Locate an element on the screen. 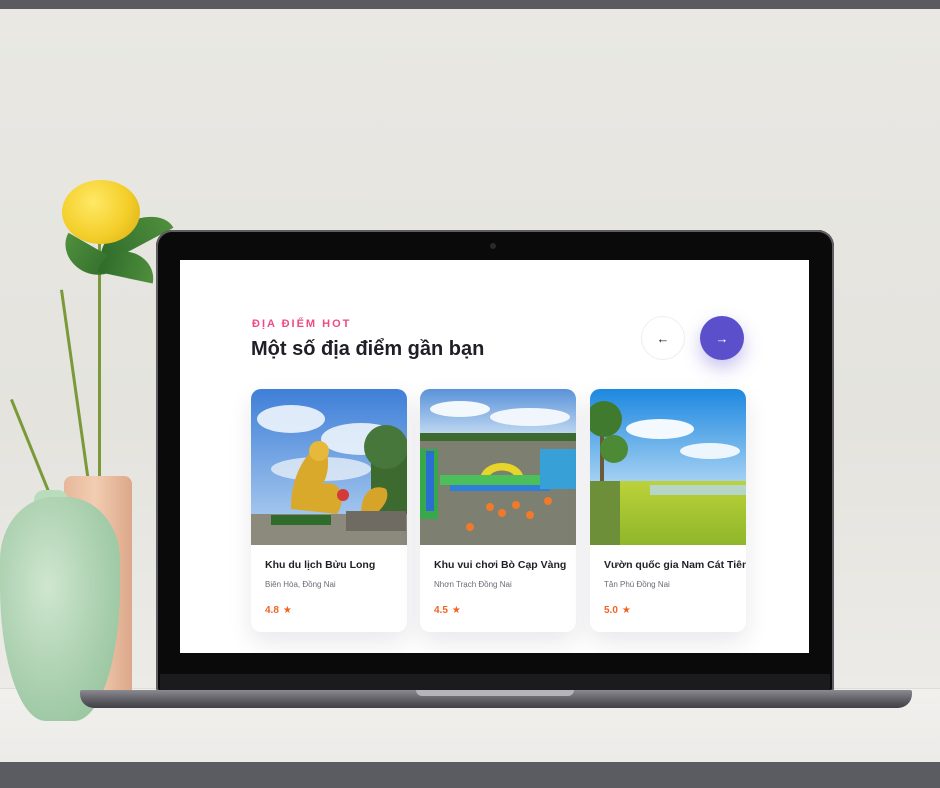  place-rating: 4.8 ★ is located at coordinates (278, 610).